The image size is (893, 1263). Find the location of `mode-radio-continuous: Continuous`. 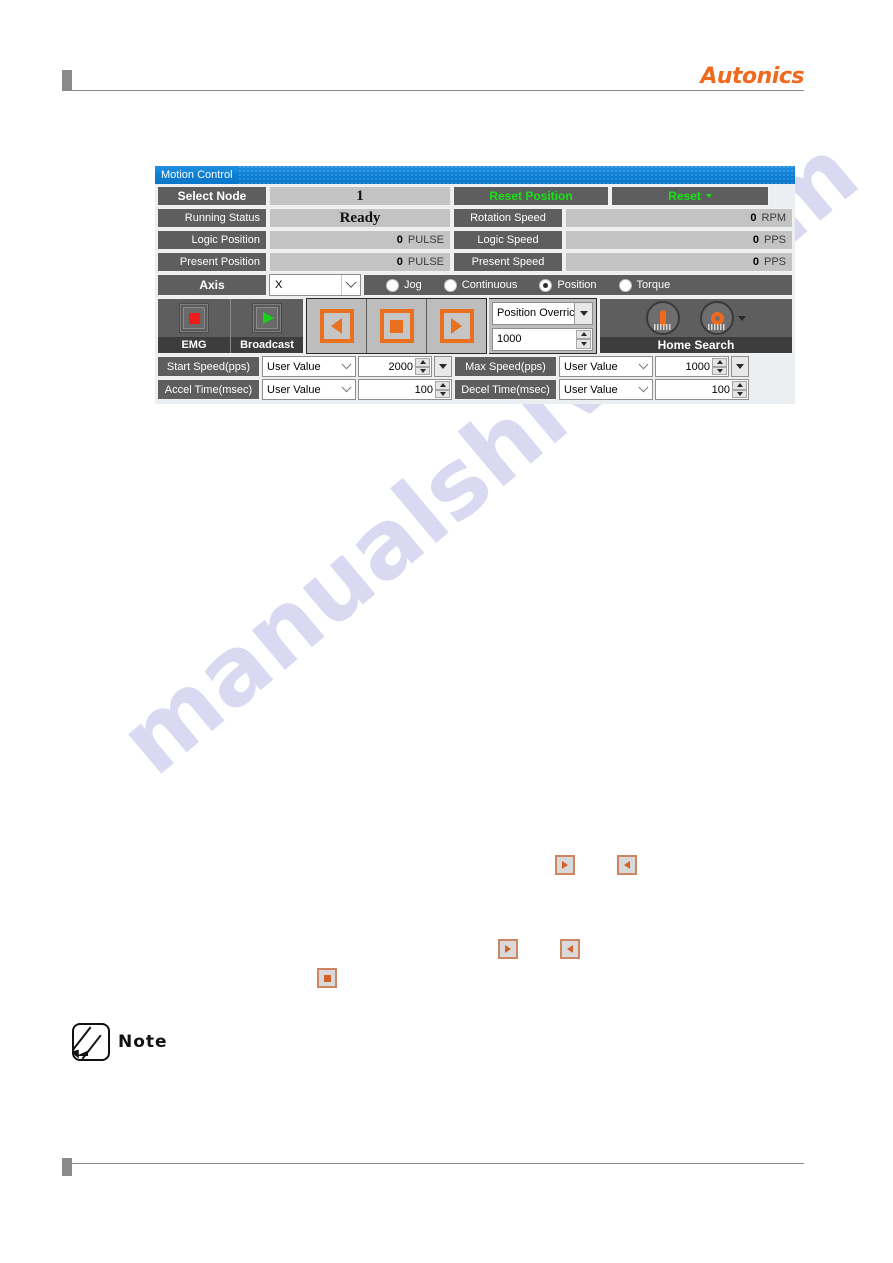

mode-radio-continuous: Continuous is located at coordinates (480, 285).